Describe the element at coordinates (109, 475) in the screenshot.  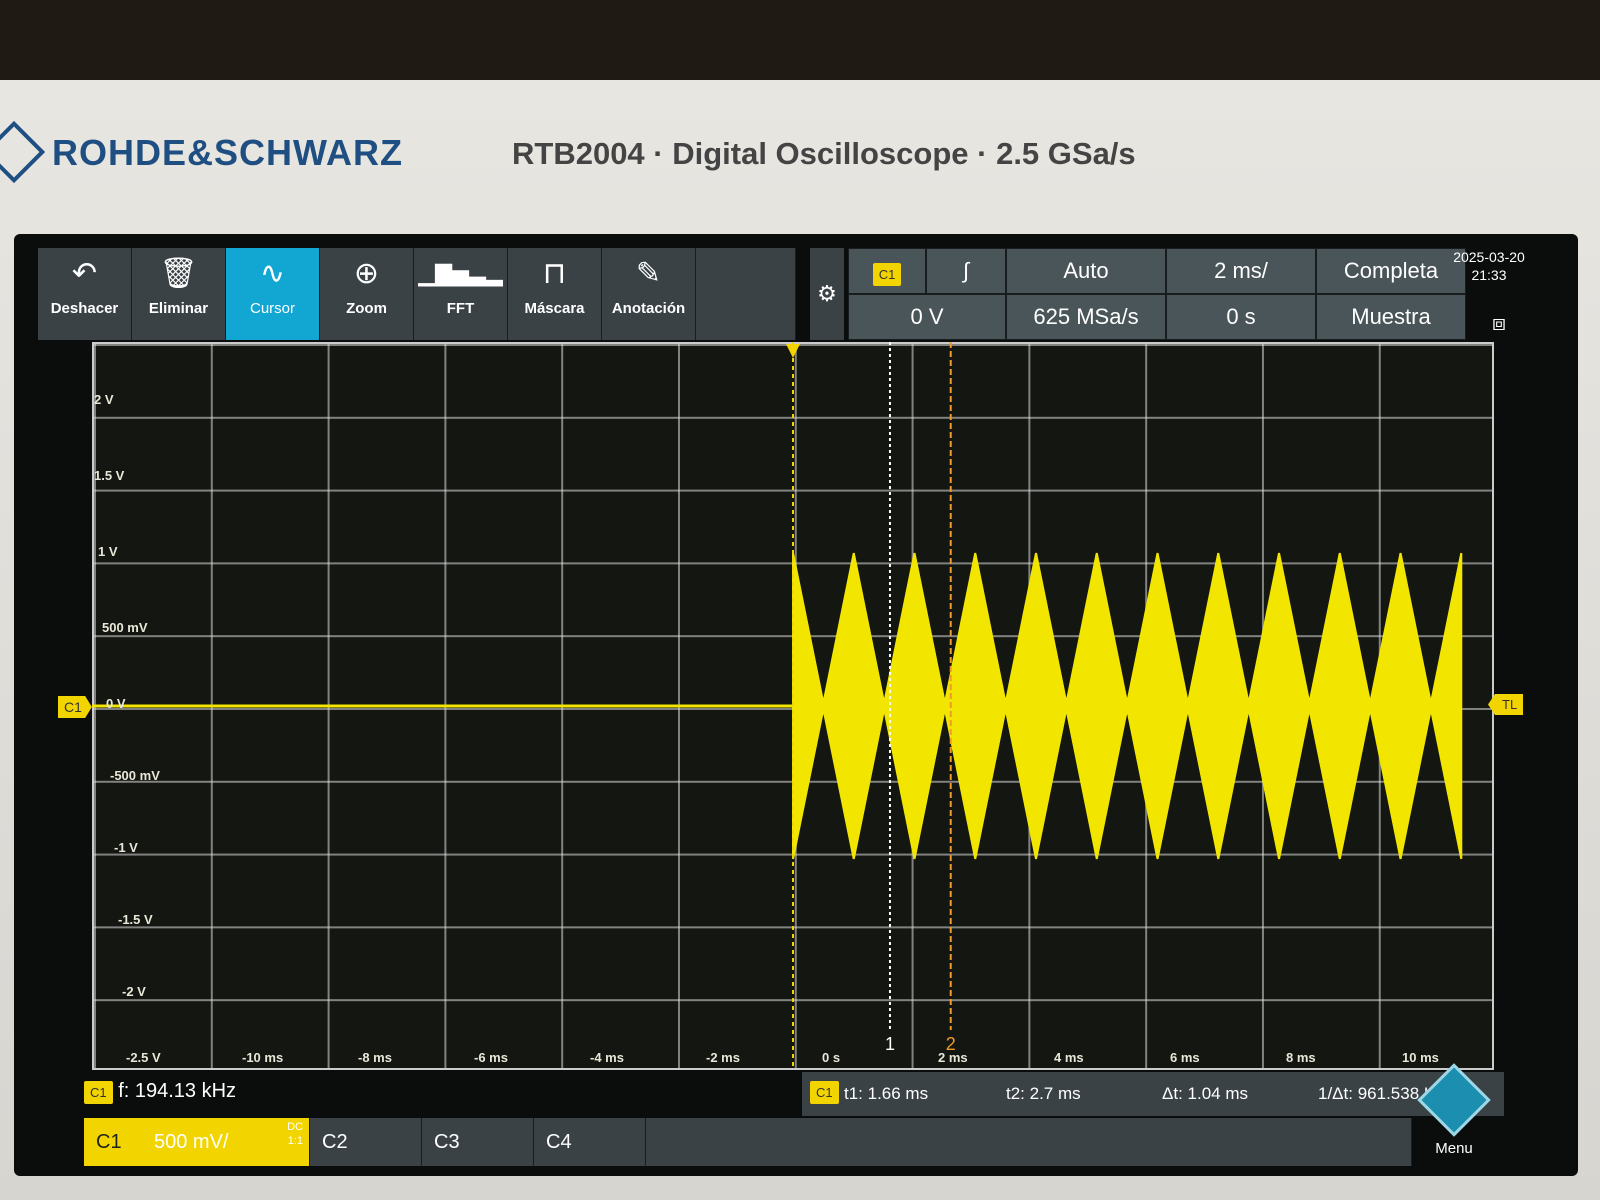
I see `y-label: 1.5 V` at that location.